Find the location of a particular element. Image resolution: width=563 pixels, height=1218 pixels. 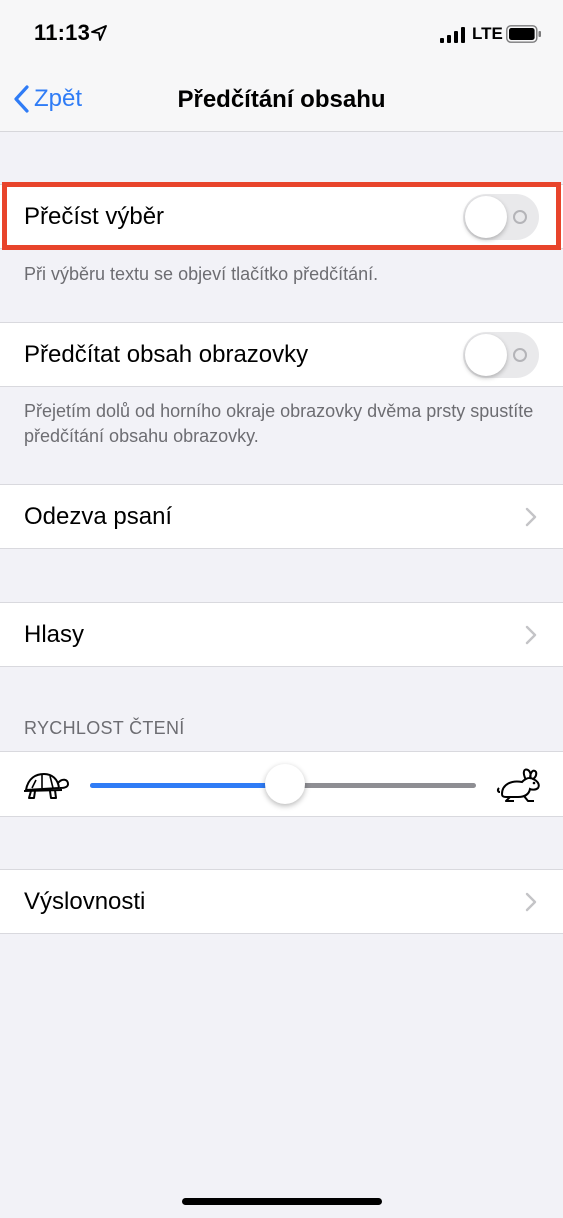

header-area: 11:13 LTE Zpět Předčítání obsahu is located at coordinates (281, 66).